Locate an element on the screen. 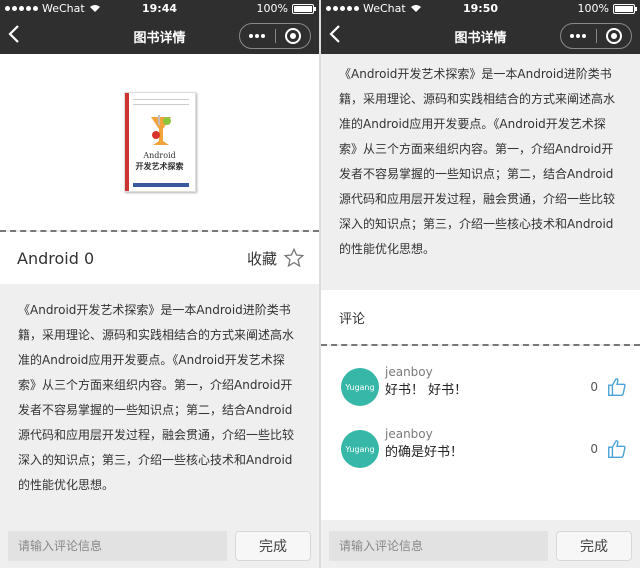  comments-header: 评论 is located at coordinates (480, 317).